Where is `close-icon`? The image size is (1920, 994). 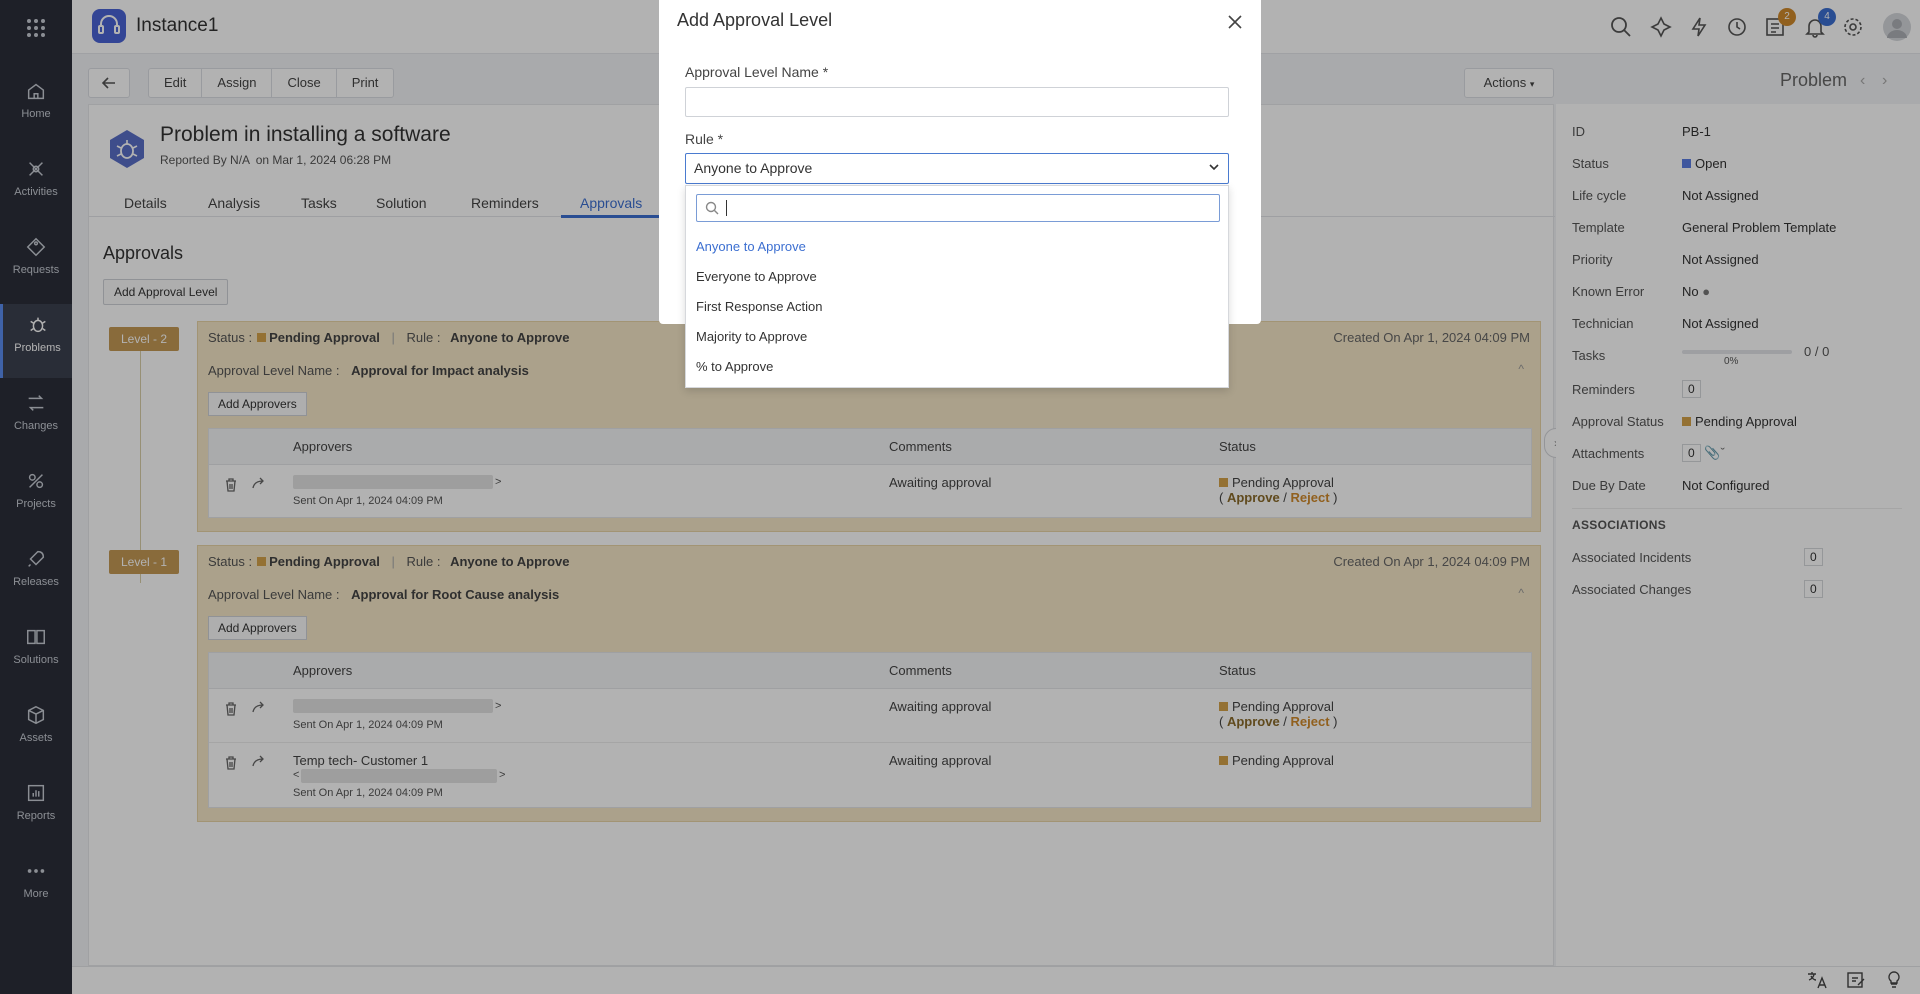 close-icon is located at coordinates (1235, 22).